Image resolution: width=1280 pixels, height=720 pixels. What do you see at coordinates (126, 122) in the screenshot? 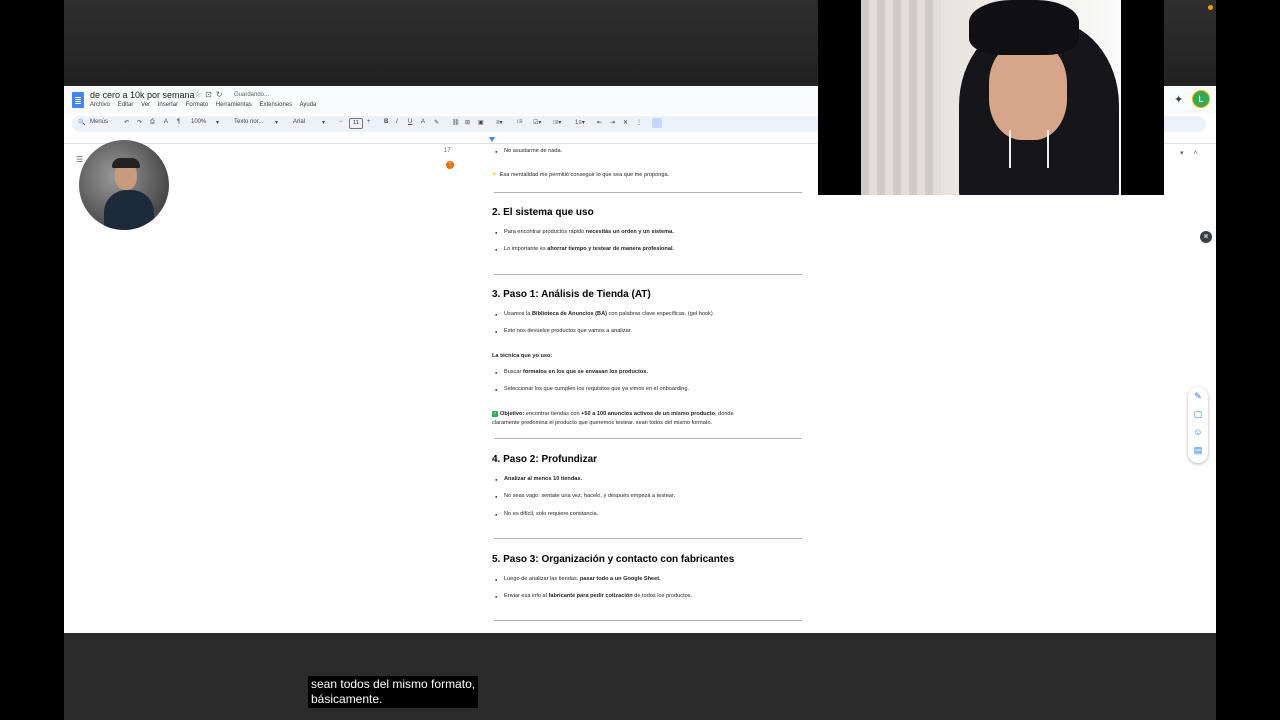
I see `undo-icon: ↶` at bounding box center [126, 122].